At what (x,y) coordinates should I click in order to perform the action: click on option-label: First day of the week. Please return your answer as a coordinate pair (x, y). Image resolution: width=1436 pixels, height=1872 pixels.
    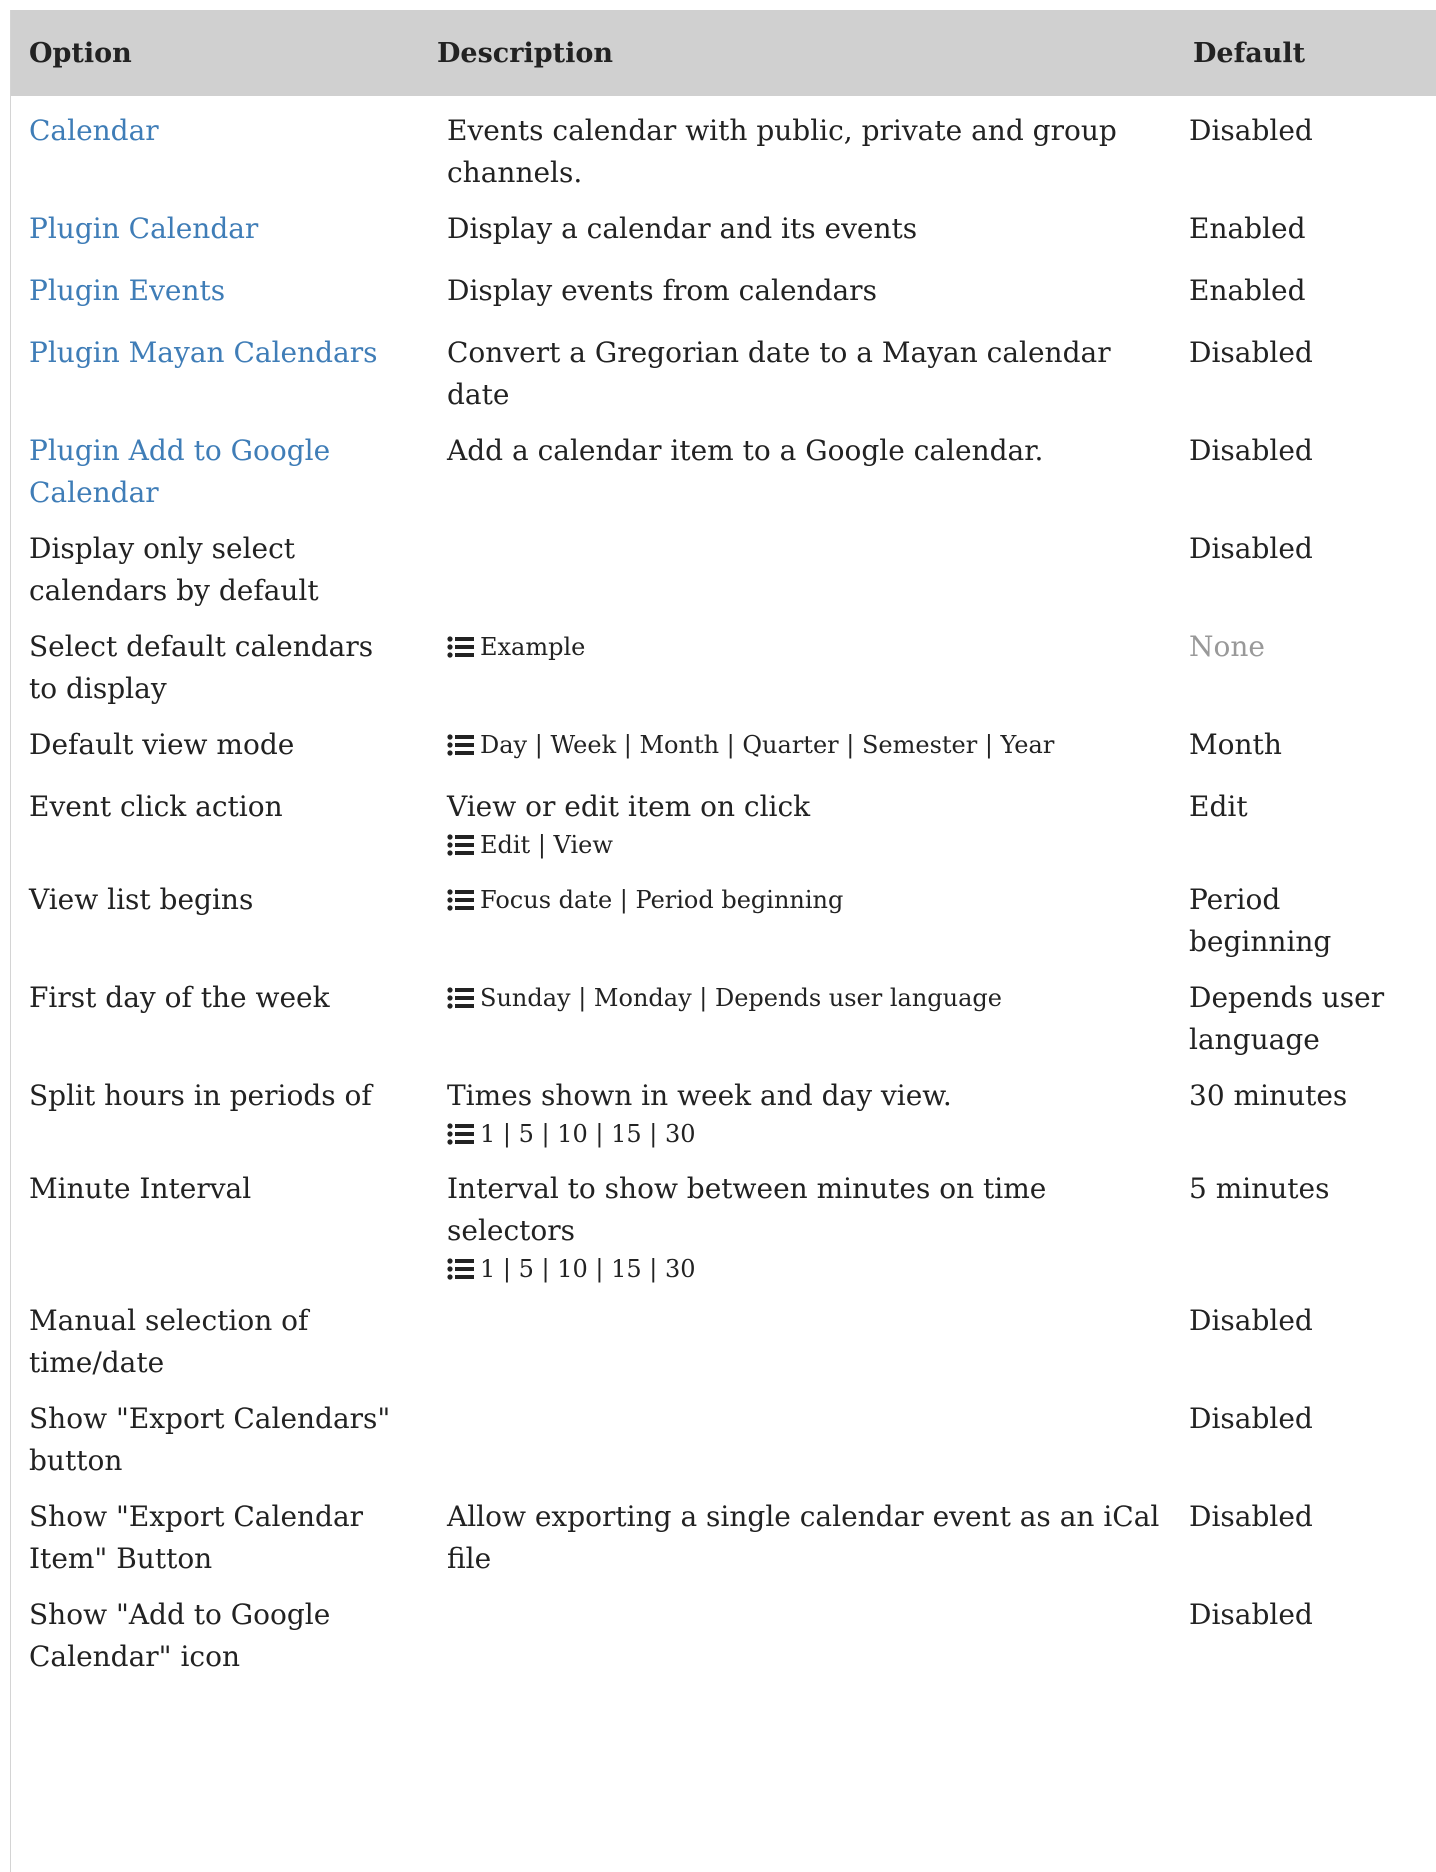
    Looking at the image, I should click on (179, 997).